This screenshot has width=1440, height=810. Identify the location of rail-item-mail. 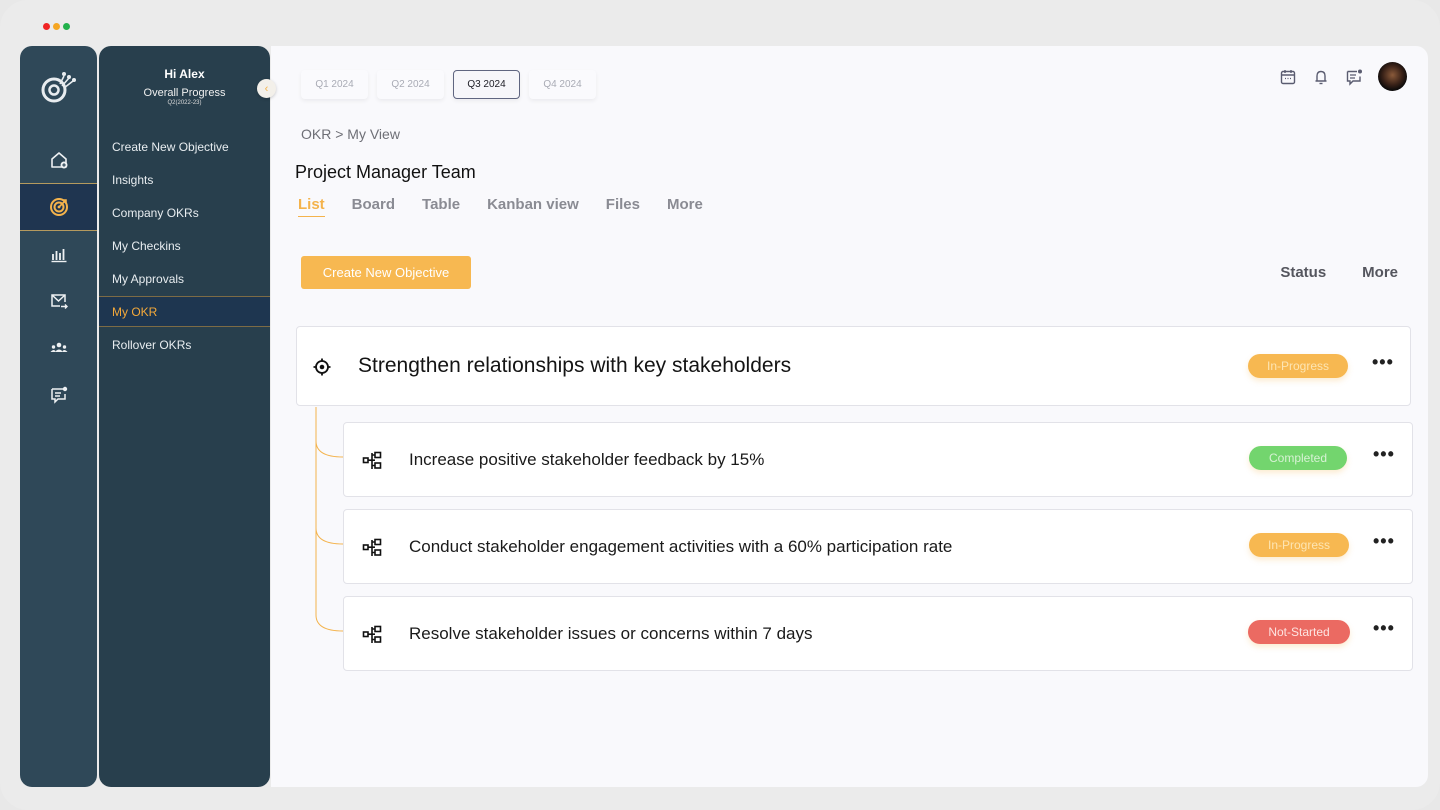
(58, 301).